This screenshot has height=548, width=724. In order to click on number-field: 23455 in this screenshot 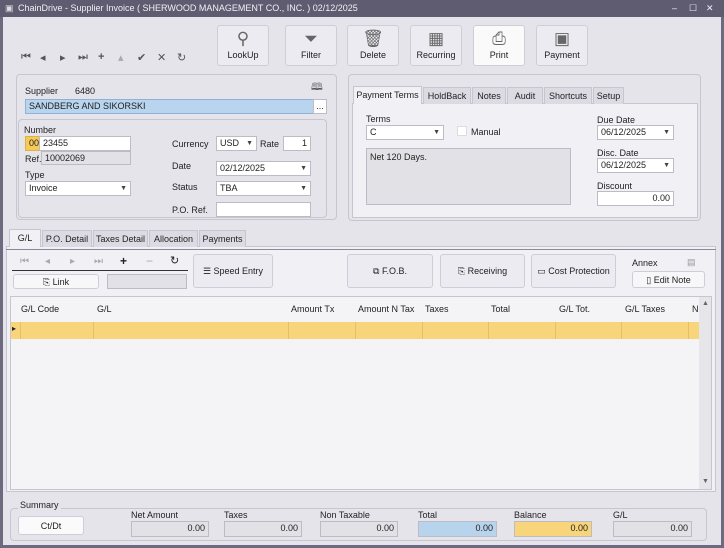, I will do `click(85, 143)`.